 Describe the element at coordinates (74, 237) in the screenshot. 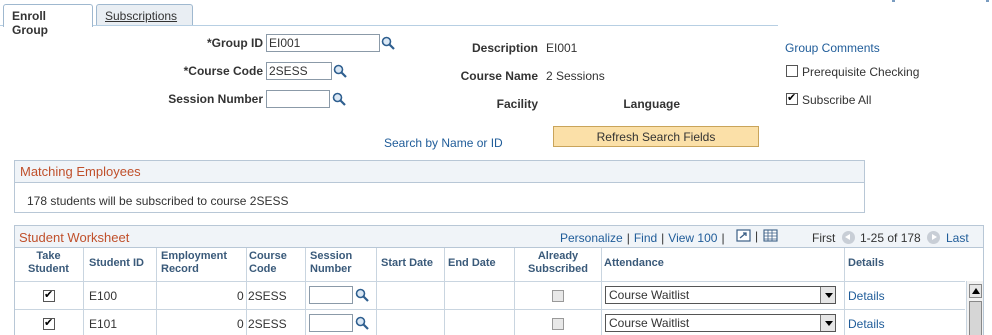

I see `student-worksheet-title: Student Worksheet` at that location.